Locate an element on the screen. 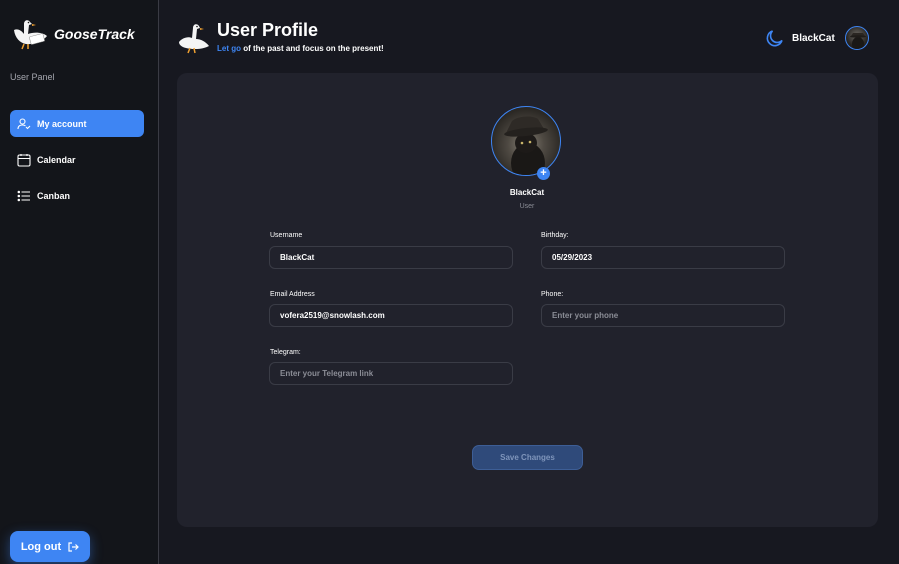 The height and width of the screenshot is (564, 899). logout-icon is located at coordinates (74, 546).